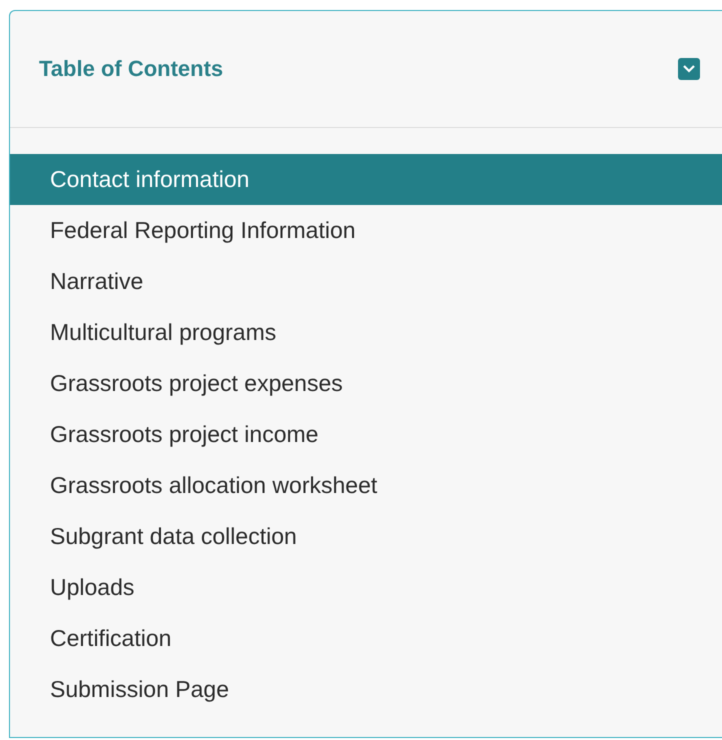  Describe the element at coordinates (366, 332) in the screenshot. I see `contents-link: Multicultural programs` at that location.